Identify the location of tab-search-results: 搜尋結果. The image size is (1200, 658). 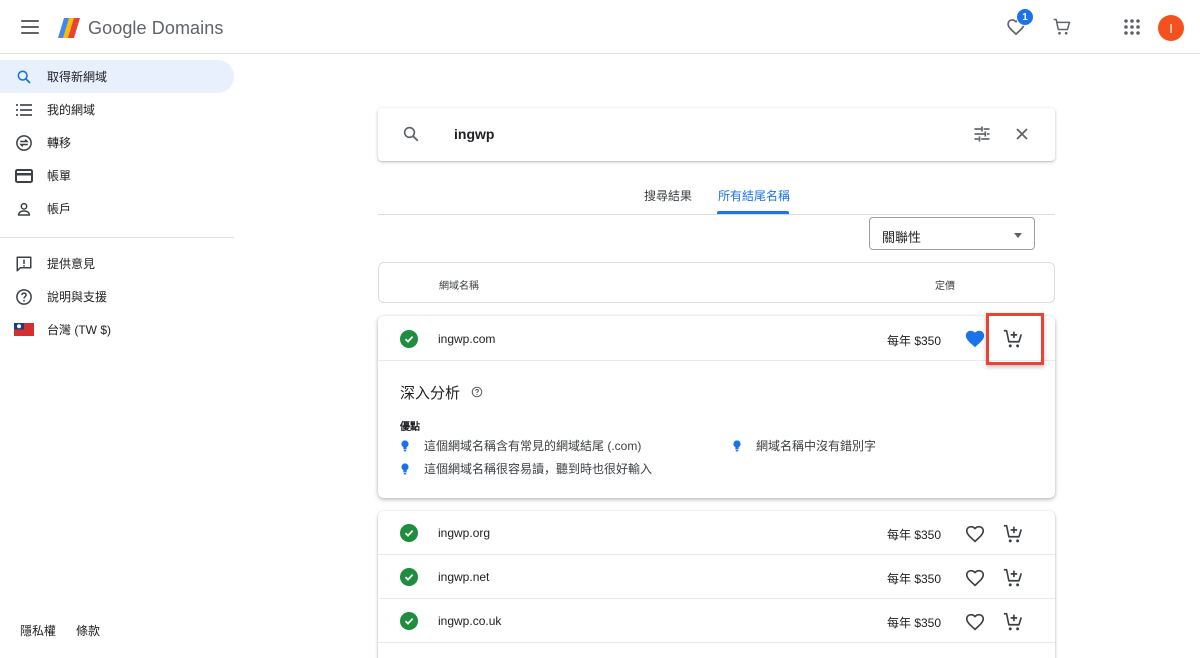
(668, 195).